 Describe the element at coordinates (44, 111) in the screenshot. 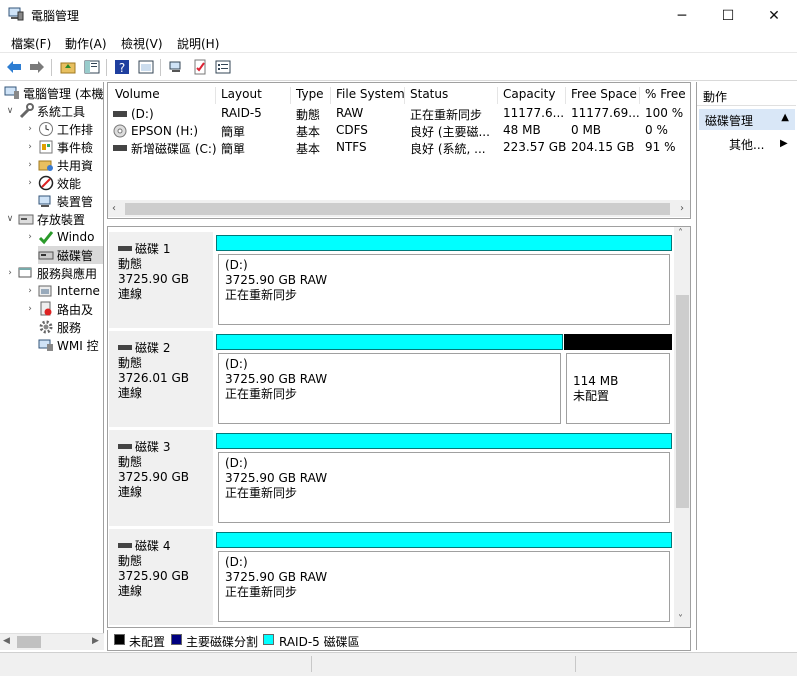

I see `tree-item-system-tools: ∨ 系統工具` at that location.